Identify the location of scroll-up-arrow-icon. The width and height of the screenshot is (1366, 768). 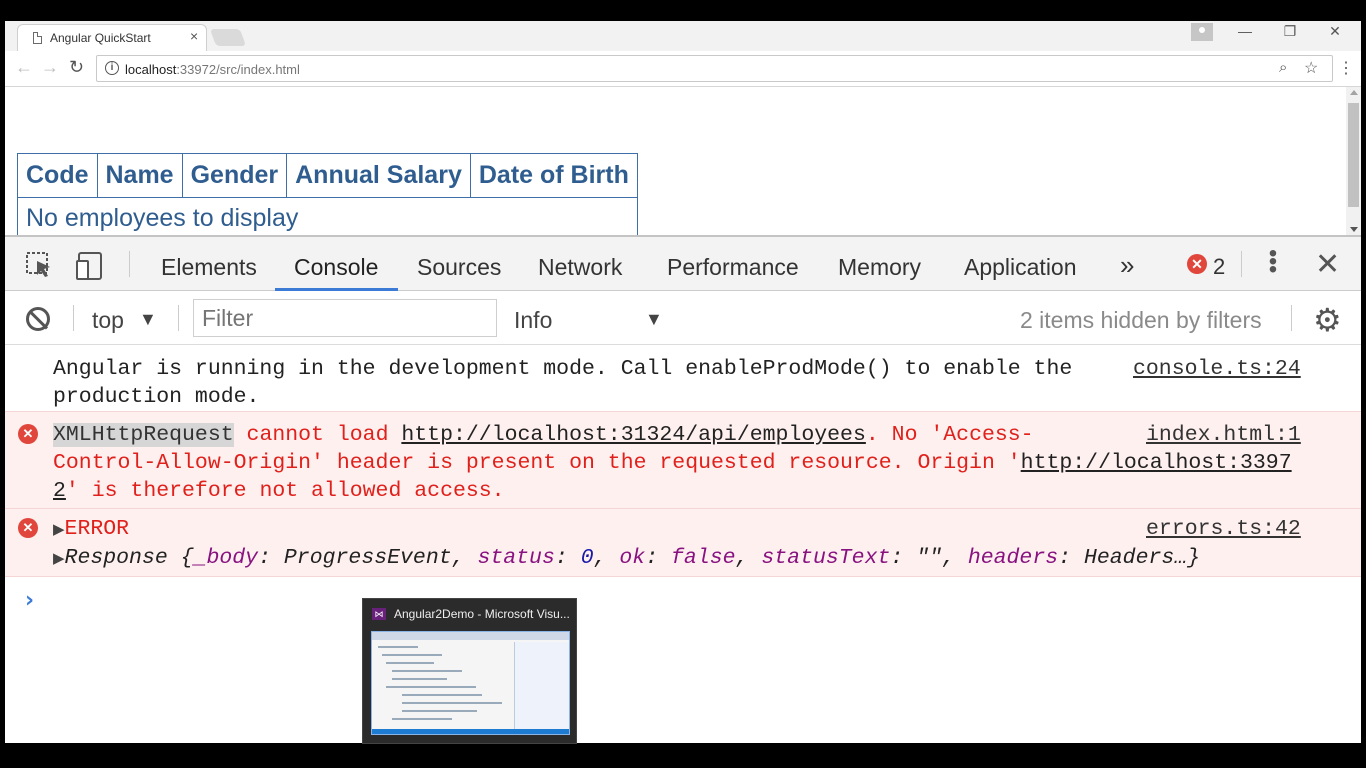
(1354, 92).